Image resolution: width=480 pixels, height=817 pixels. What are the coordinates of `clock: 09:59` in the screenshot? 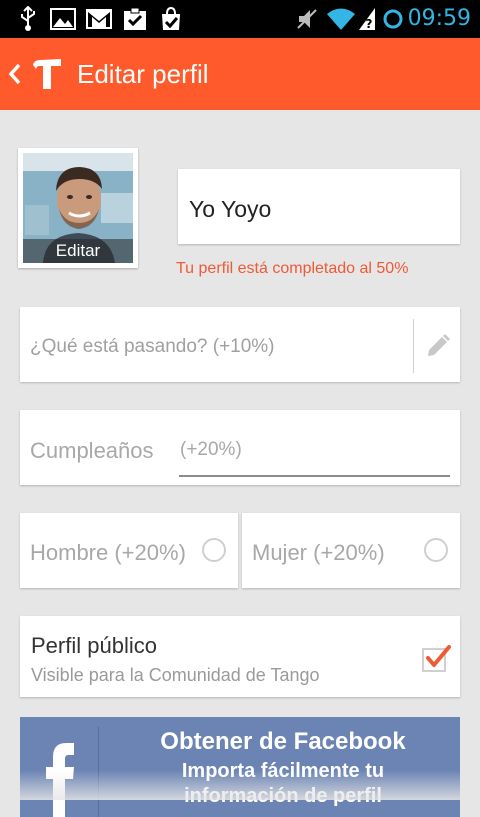 It's located at (439, 18).